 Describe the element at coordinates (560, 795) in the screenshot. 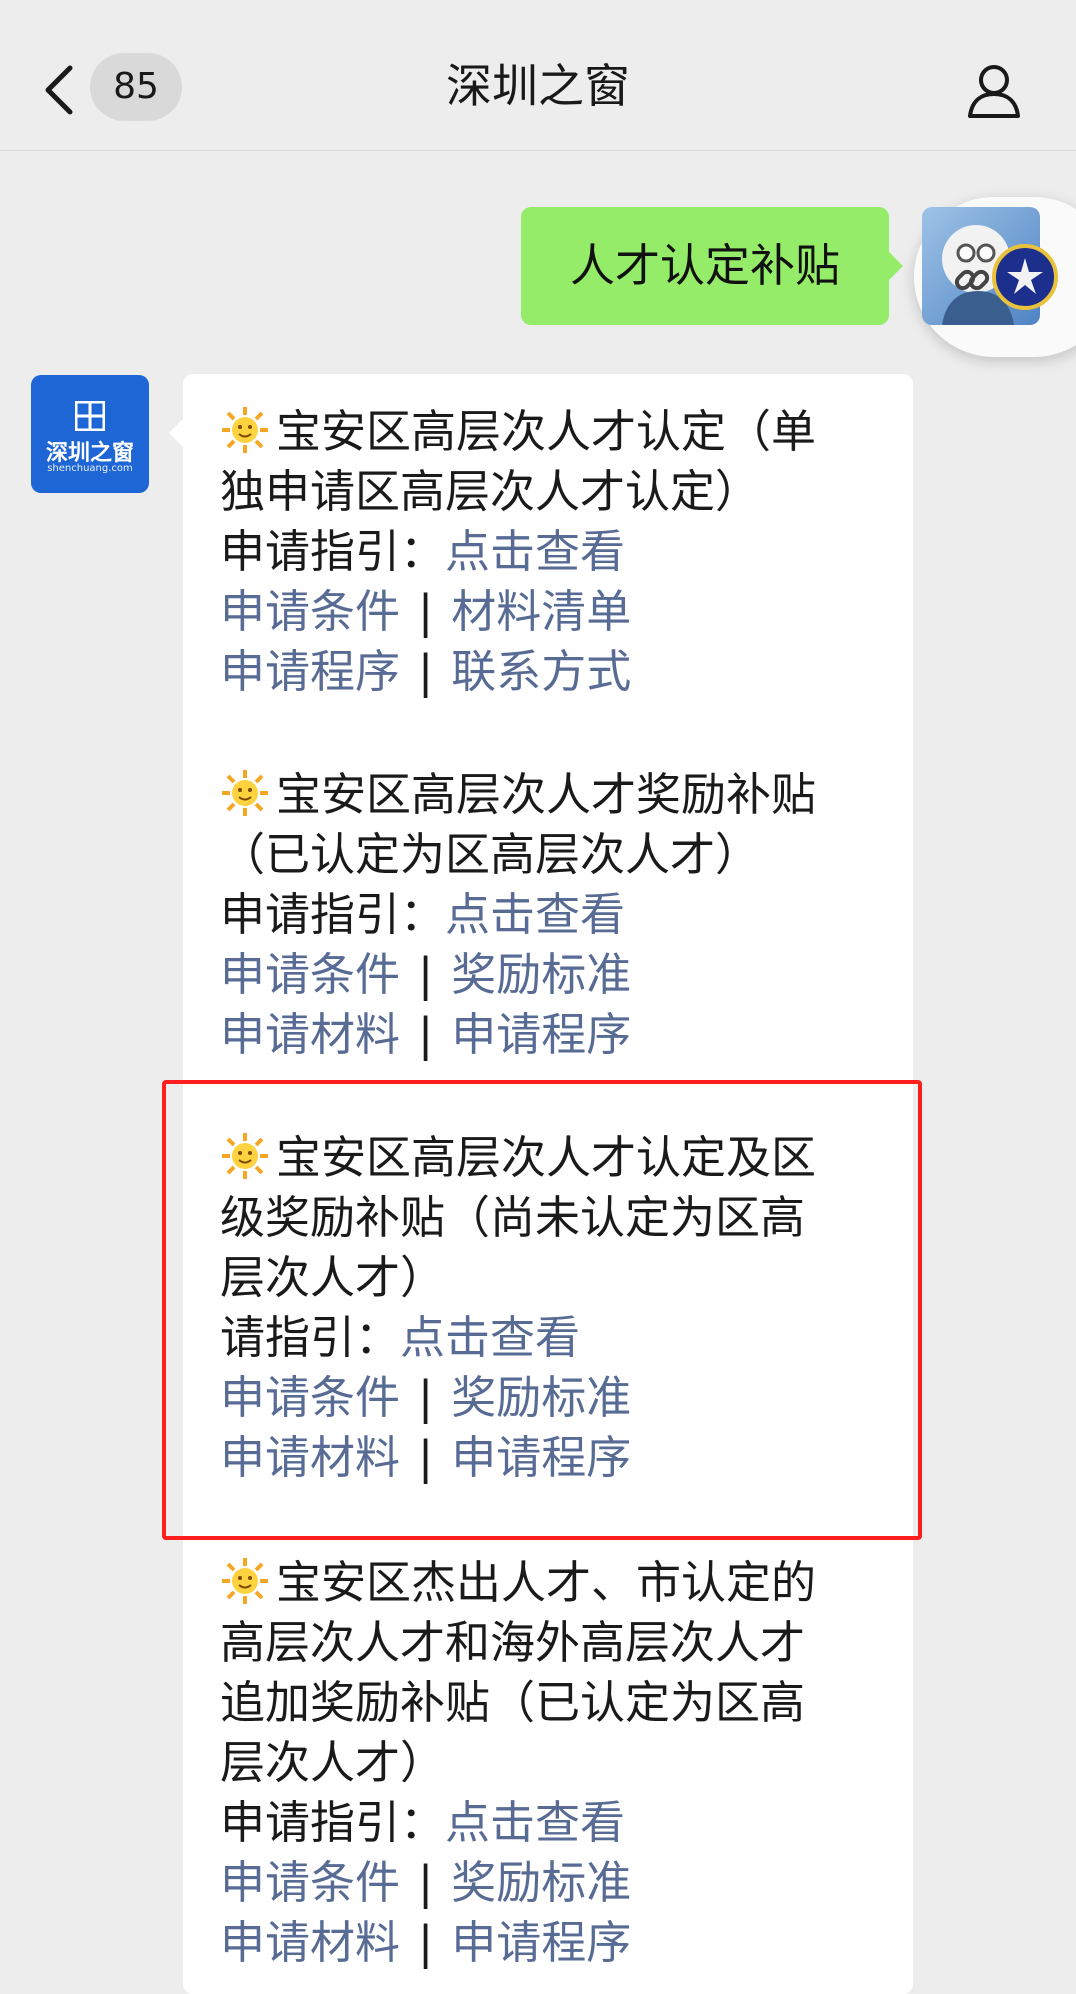

I see `section-title-line: 宝安区高层次人才奖励补贴` at that location.